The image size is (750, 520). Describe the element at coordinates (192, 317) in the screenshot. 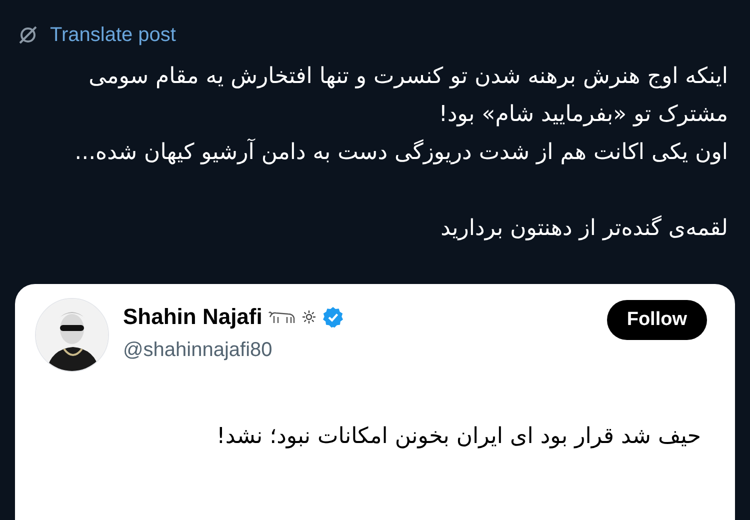

I see `author-name: Shahin Najafi` at that location.